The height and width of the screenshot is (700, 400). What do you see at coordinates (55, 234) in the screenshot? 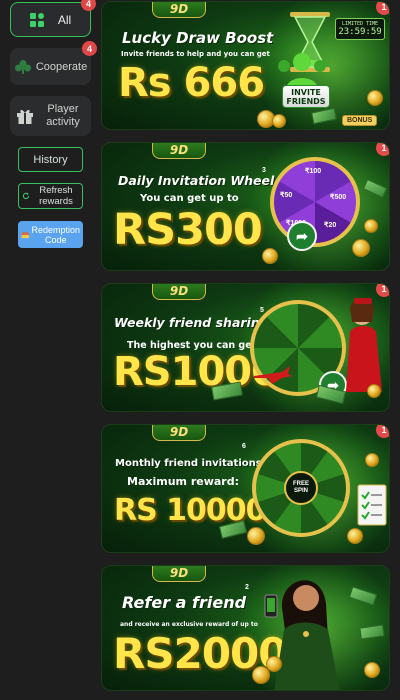
I see `redemption-code-label: Redemption Code` at bounding box center [55, 234].